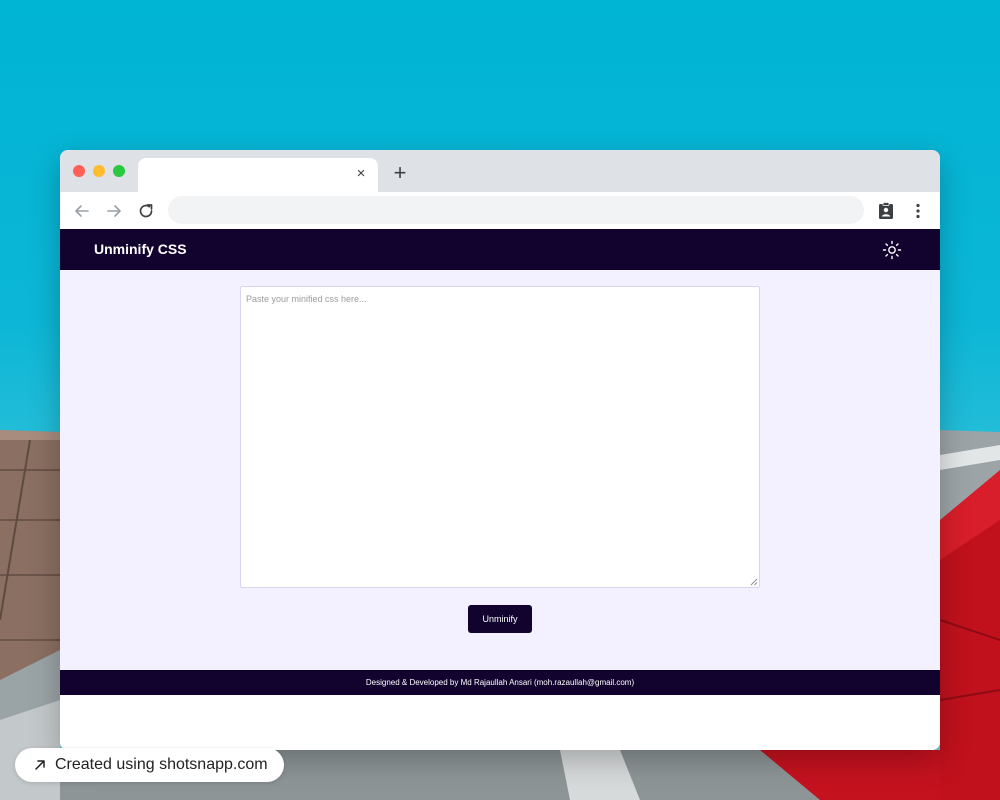 The image size is (1000, 800). What do you see at coordinates (146, 211) in the screenshot?
I see `reload-icon` at bounding box center [146, 211].